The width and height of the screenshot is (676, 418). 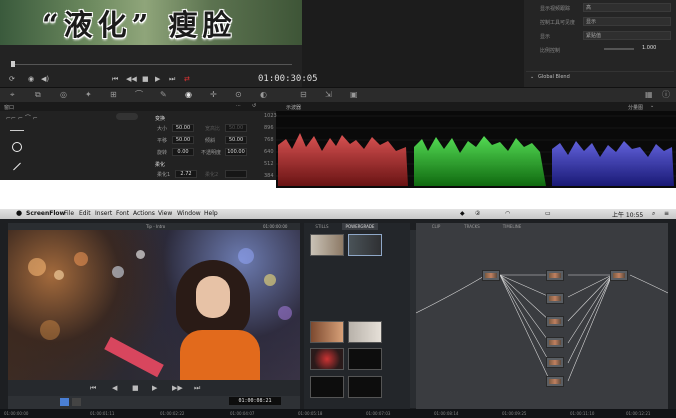 What do you see at coordinates (653, 214) in the screenshot?
I see `search-icon: ⌕` at bounding box center [653, 214].